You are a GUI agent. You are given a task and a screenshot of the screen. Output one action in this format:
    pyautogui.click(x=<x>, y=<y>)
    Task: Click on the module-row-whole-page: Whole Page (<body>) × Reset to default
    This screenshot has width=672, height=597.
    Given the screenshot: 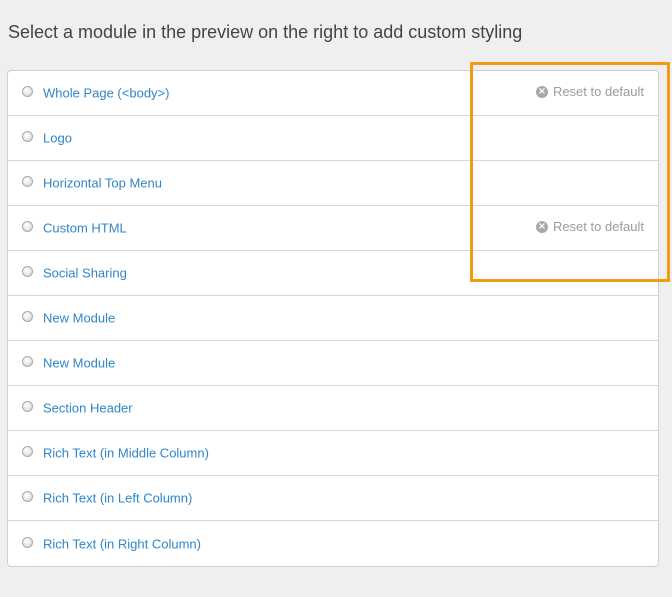 What is the action you would take?
    pyautogui.click(x=333, y=93)
    